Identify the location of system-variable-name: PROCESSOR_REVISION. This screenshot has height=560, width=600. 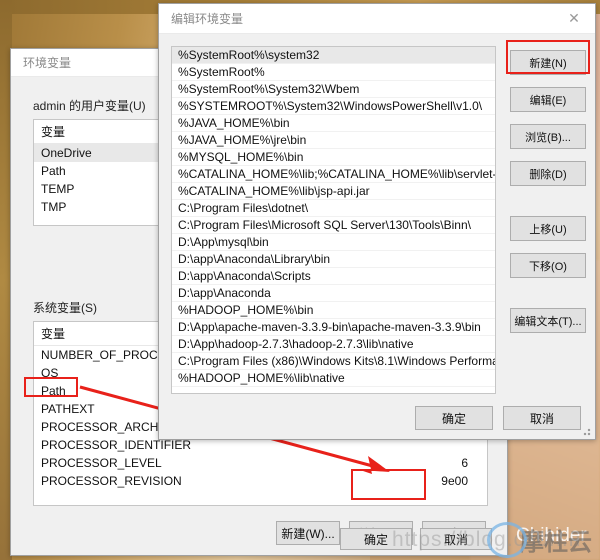
(111, 481).